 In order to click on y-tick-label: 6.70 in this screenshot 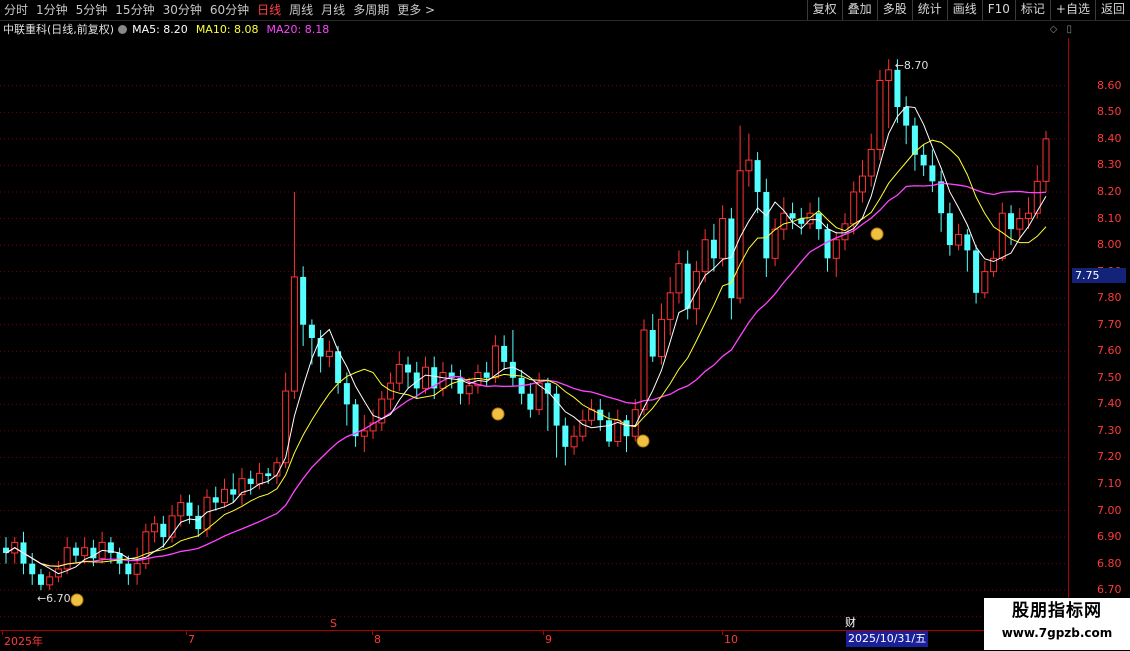, I will do `click(1109, 590)`.